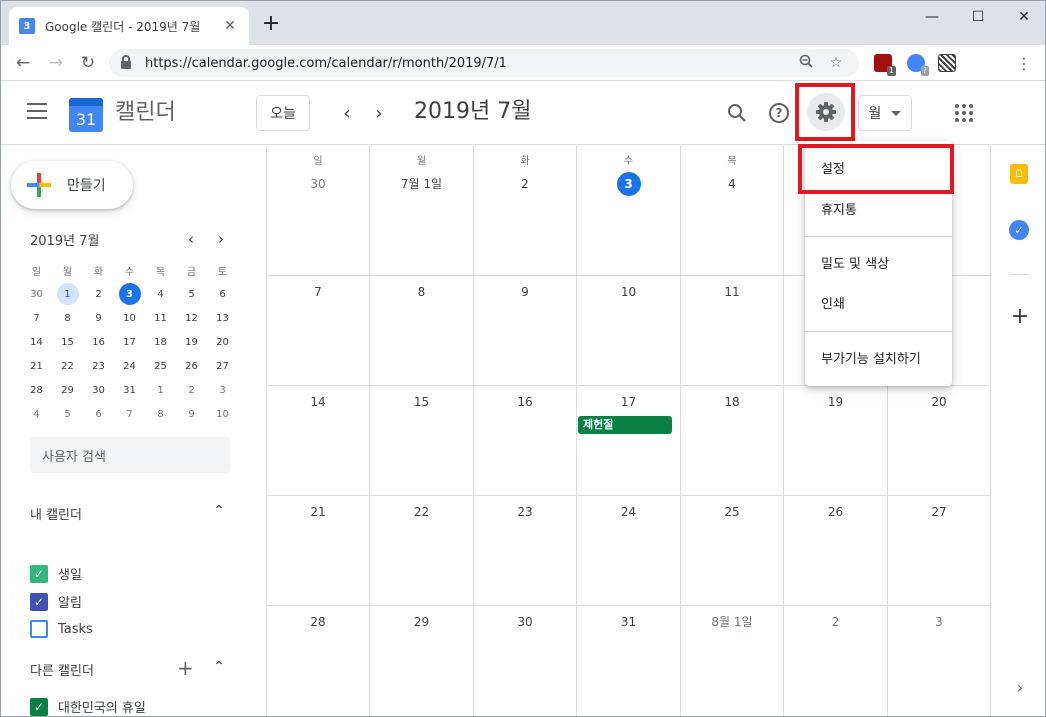 The width and height of the screenshot is (1046, 717). What do you see at coordinates (835, 512) in the screenshot?
I see `day-number: 26` at bounding box center [835, 512].